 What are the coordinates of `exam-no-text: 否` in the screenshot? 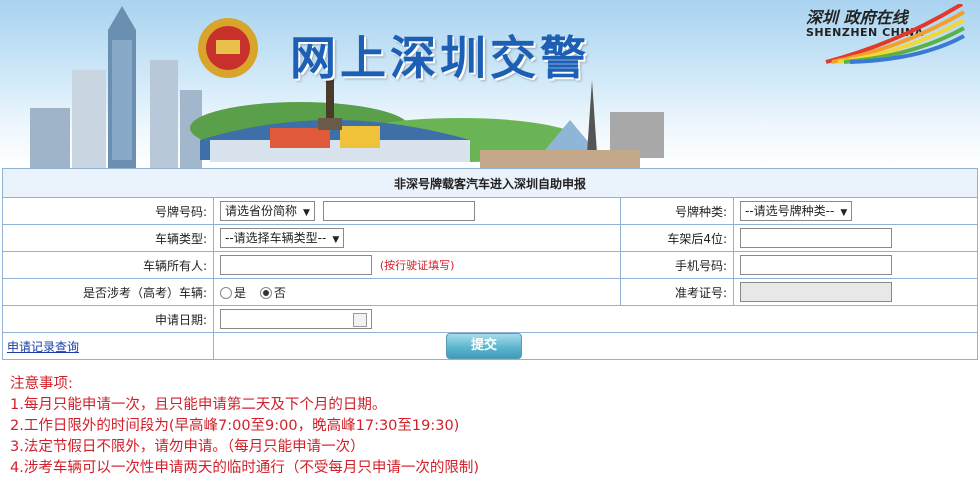 It's located at (279, 292).